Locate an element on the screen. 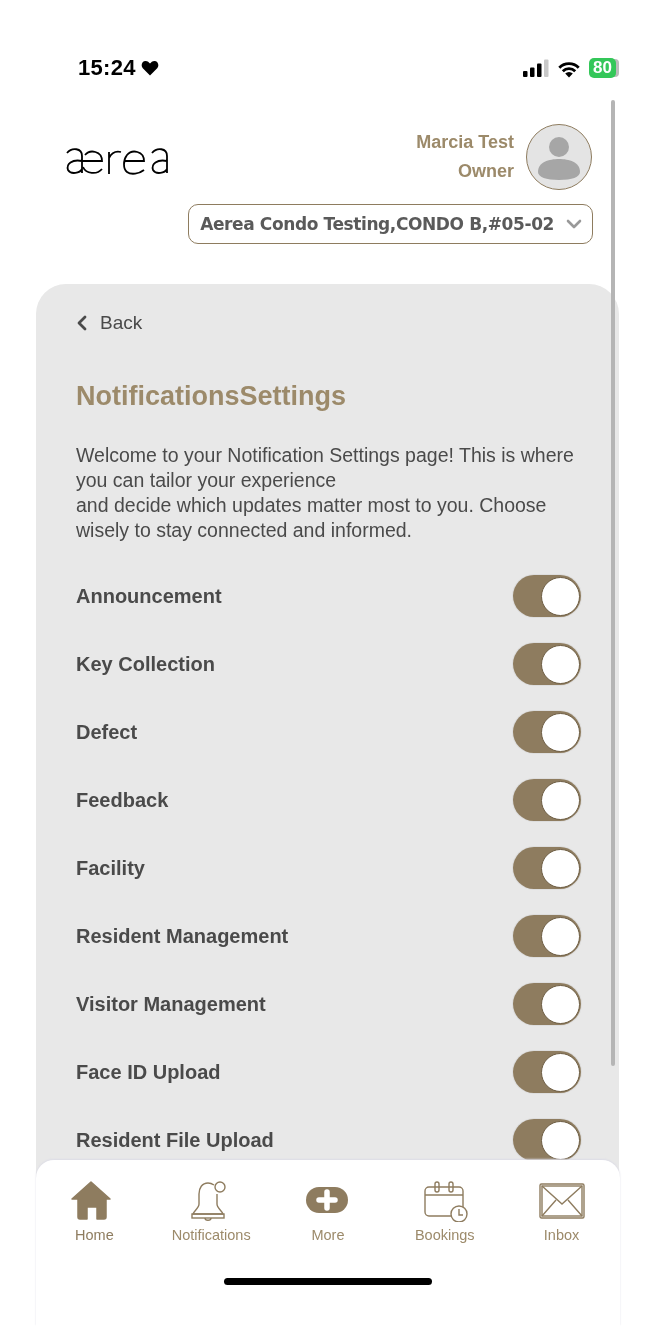  user-role: Owner is located at coordinates (485, 171).